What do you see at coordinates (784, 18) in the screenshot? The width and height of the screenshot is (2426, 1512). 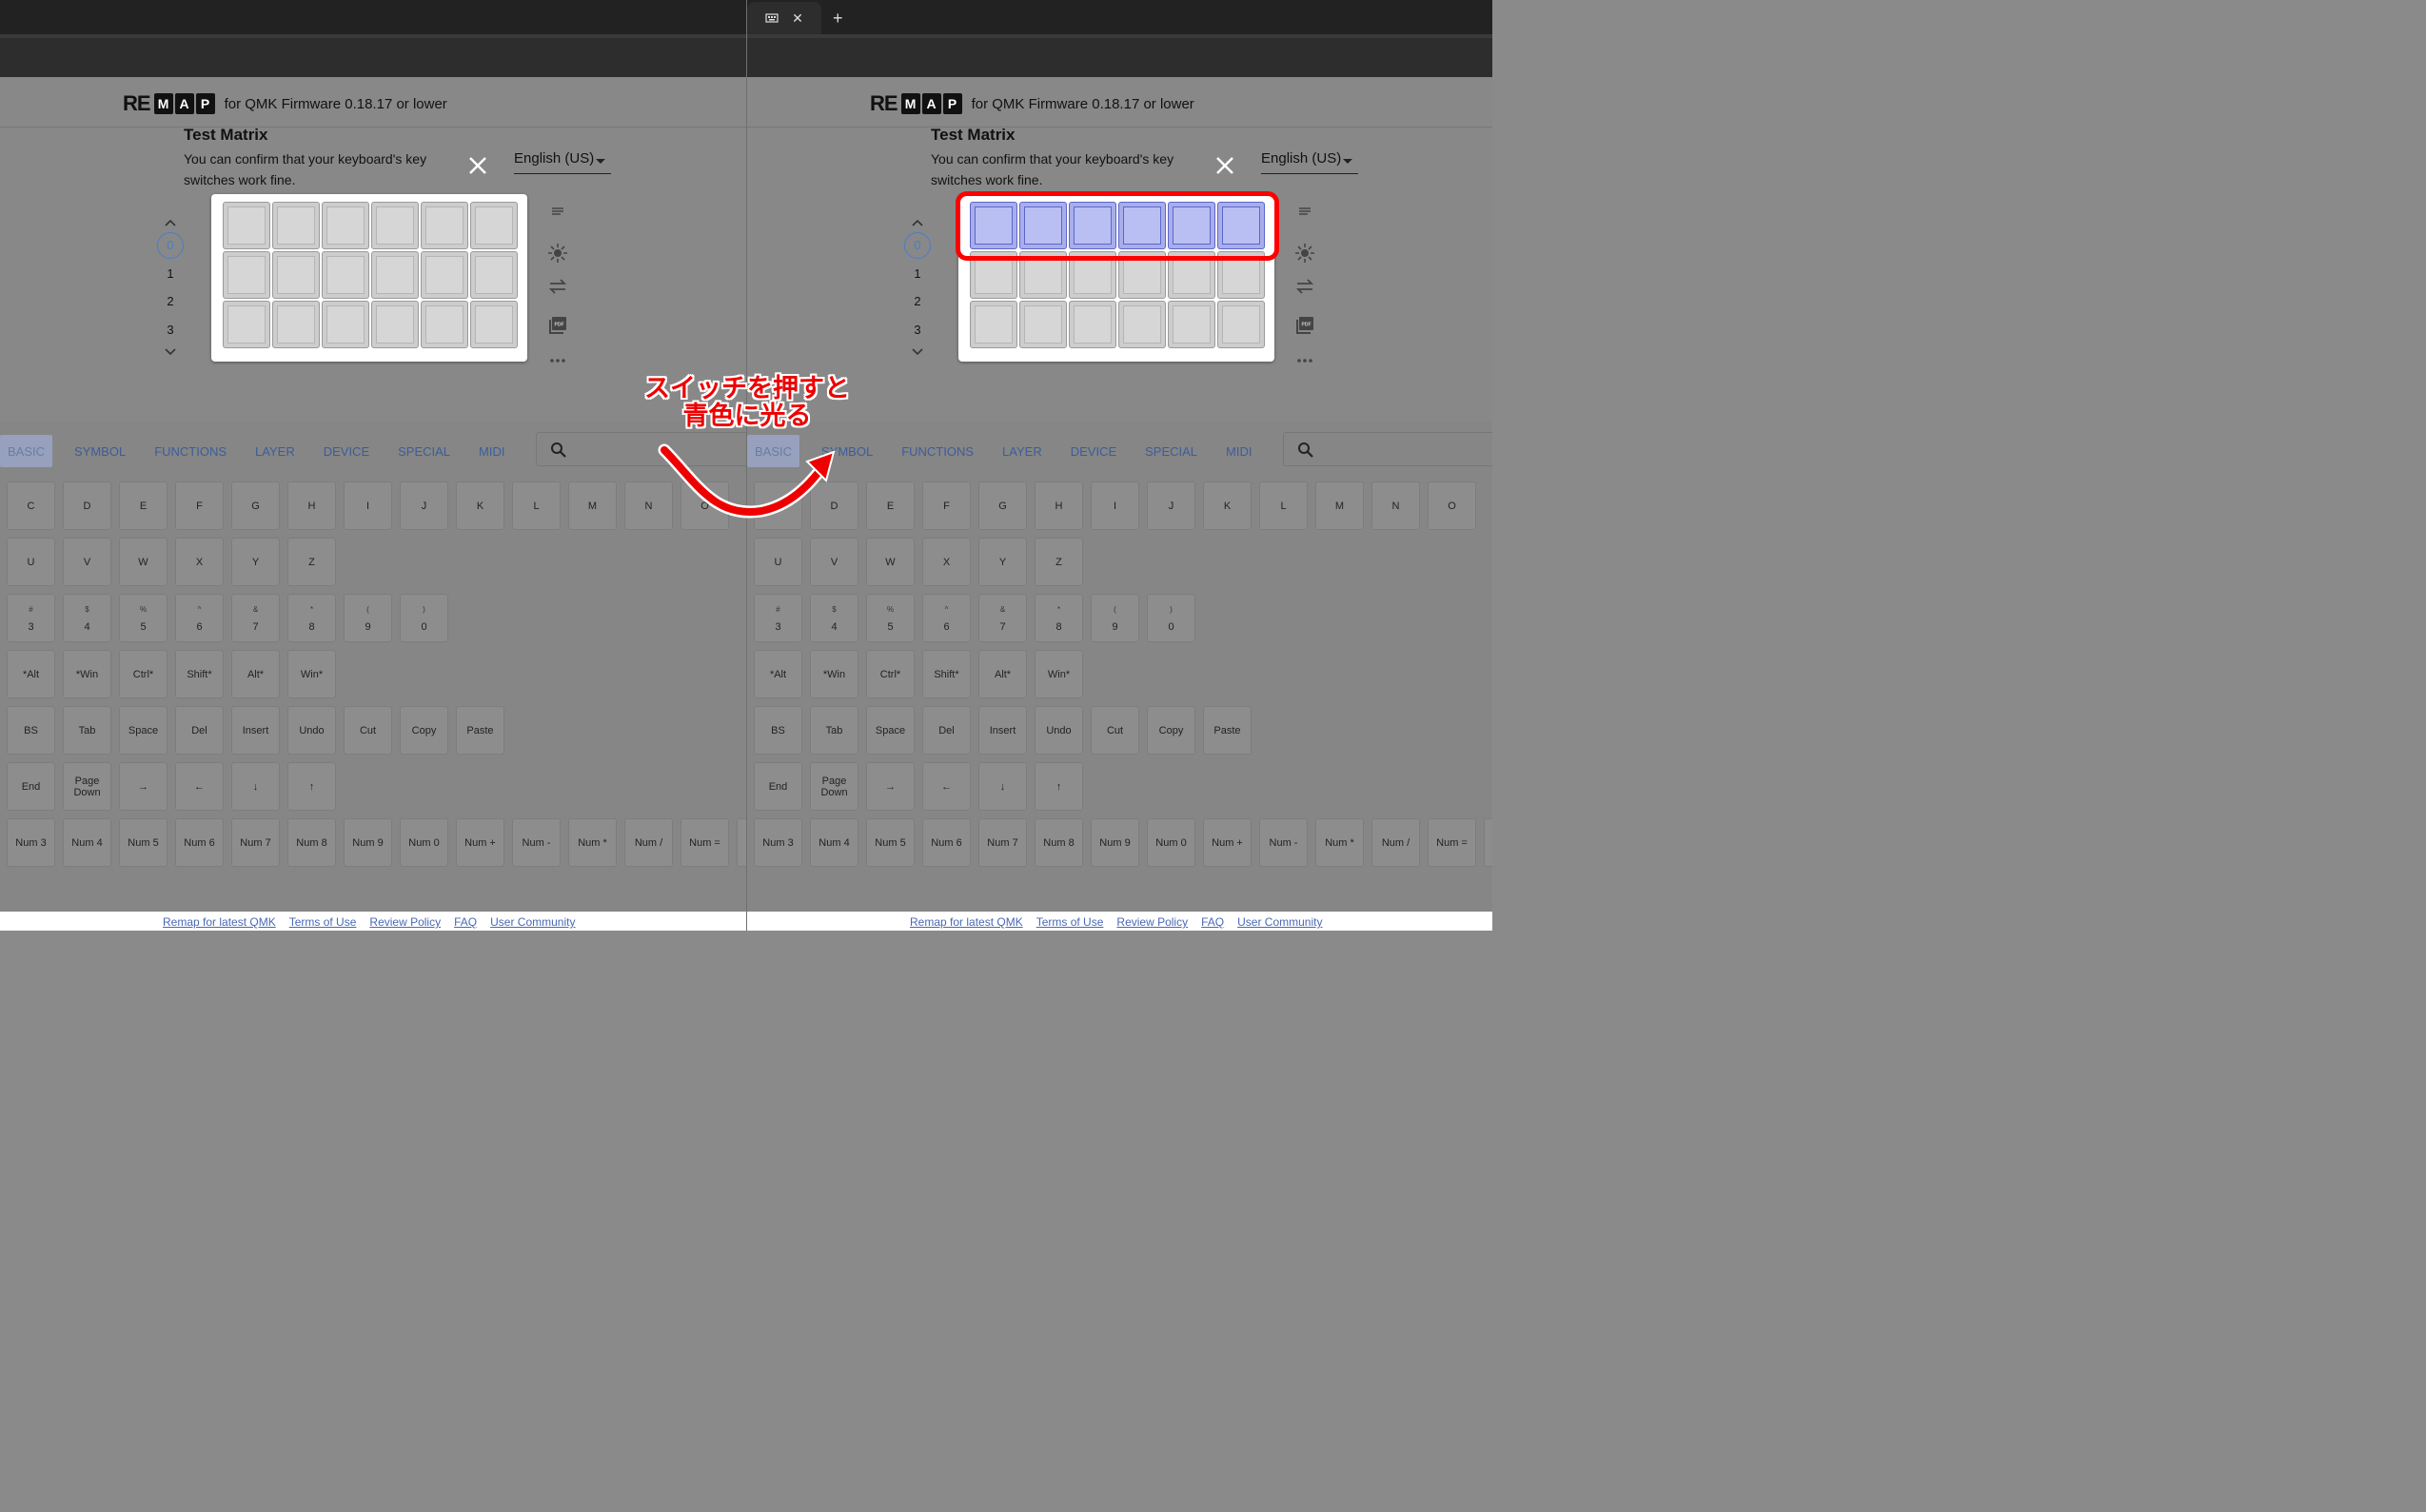 I see `browser-tab: ✕` at bounding box center [784, 18].